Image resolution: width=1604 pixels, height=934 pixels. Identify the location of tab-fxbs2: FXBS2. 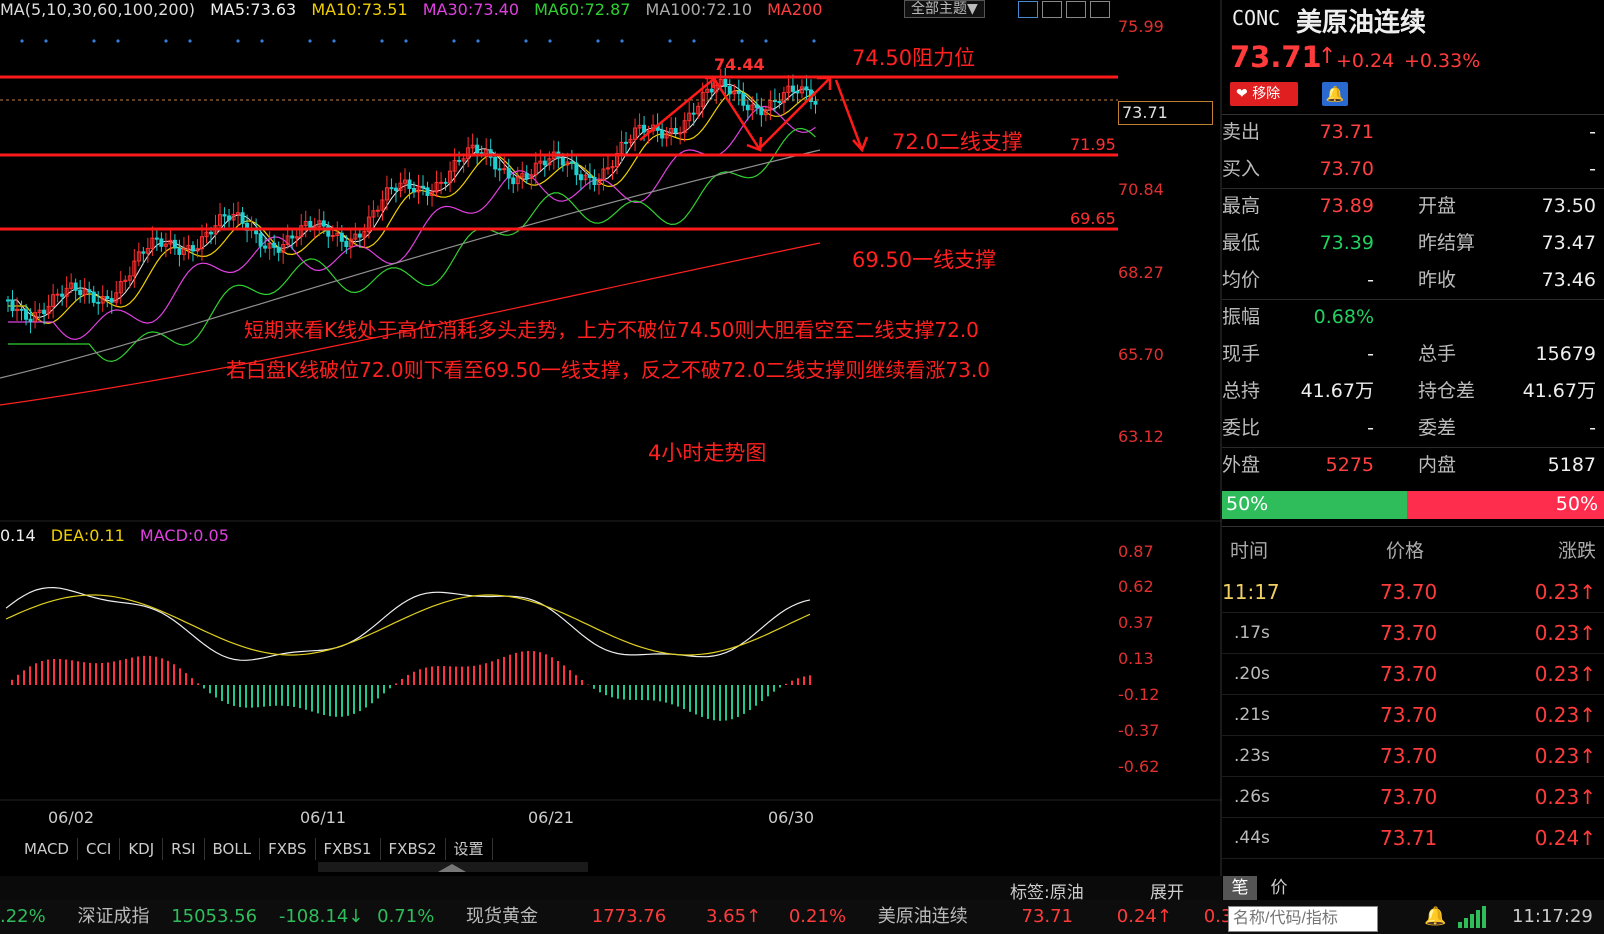
(413, 849).